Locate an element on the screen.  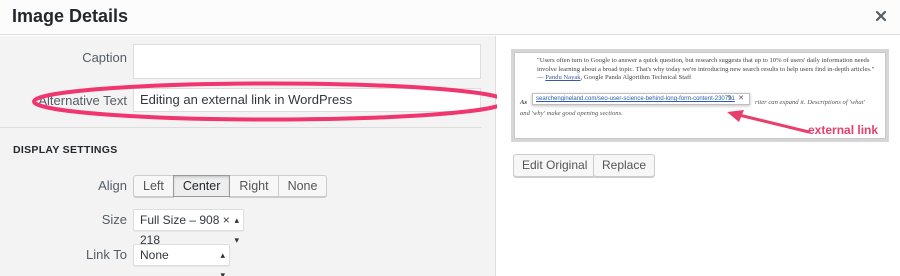
modal-title: Image Details is located at coordinates (70, 16).